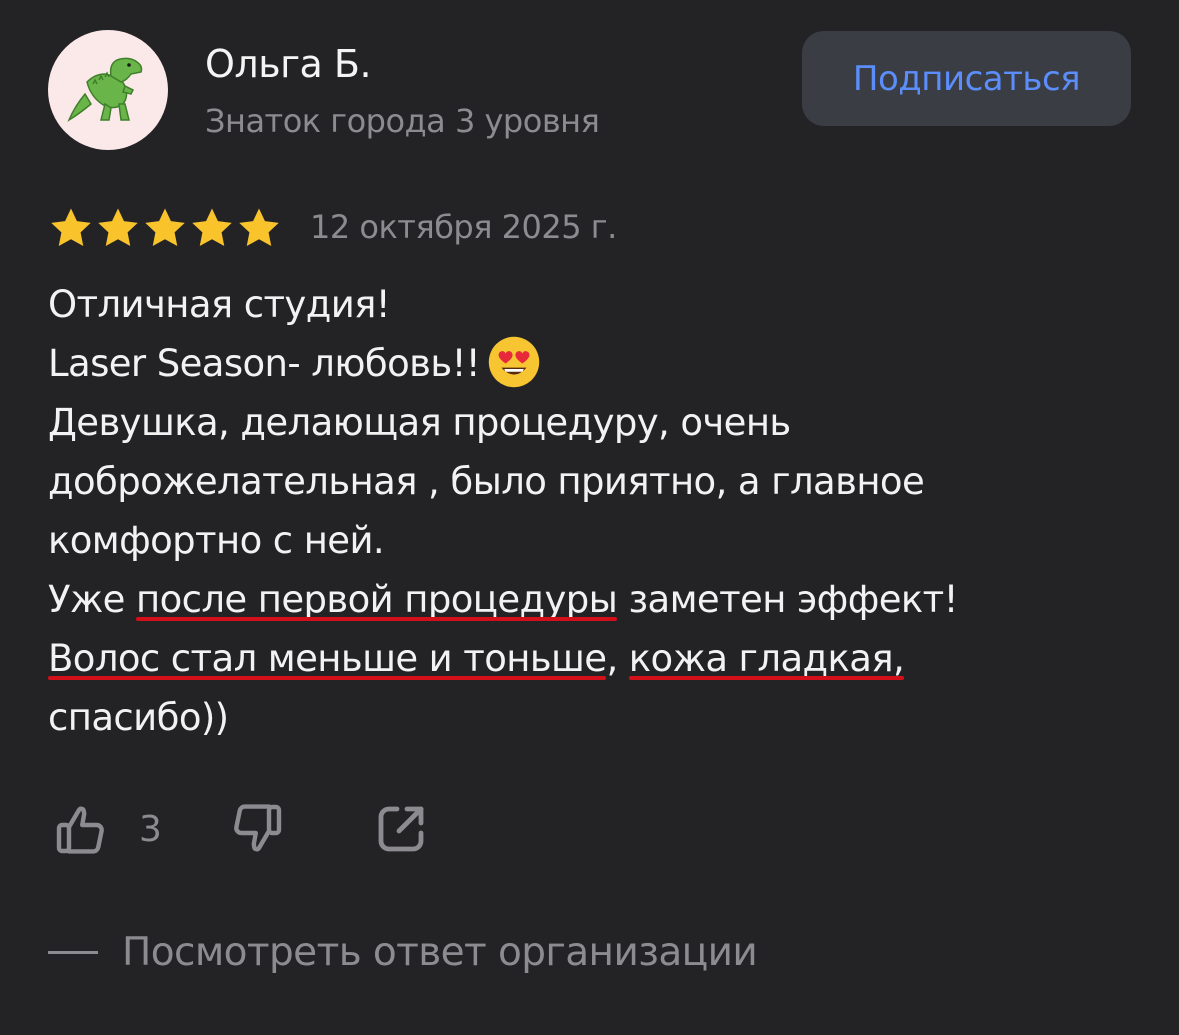  I want to click on share-button, so click(401, 829).